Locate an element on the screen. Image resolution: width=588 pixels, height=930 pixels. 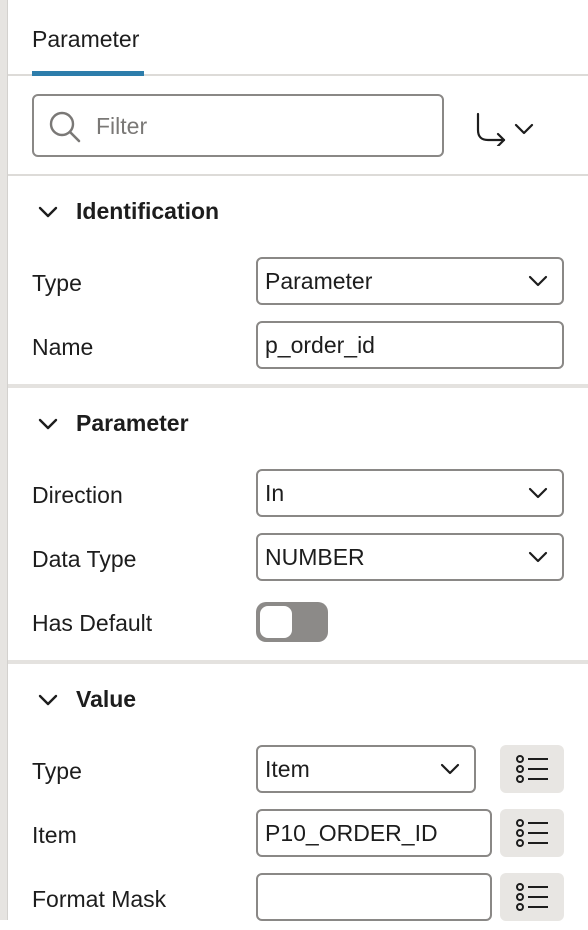
value-type-list-button is located at coordinates (532, 769).